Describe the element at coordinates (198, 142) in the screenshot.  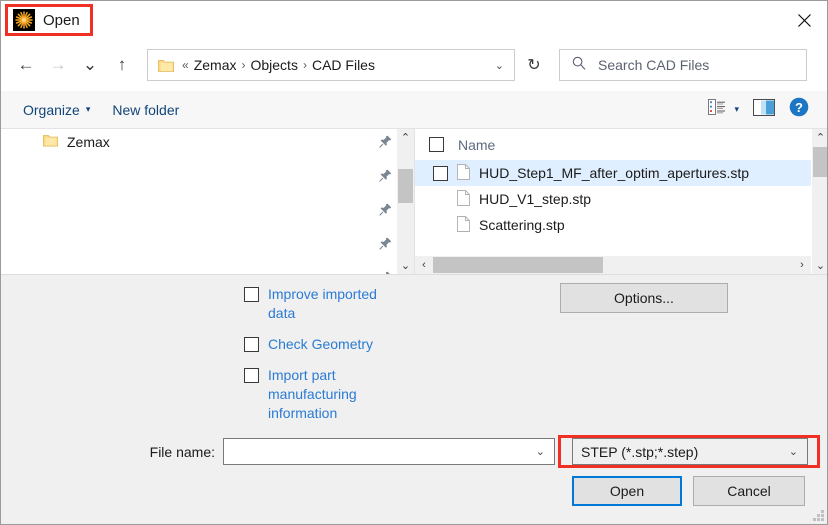
I see `sidebar-item-zemax: Zemax` at that location.